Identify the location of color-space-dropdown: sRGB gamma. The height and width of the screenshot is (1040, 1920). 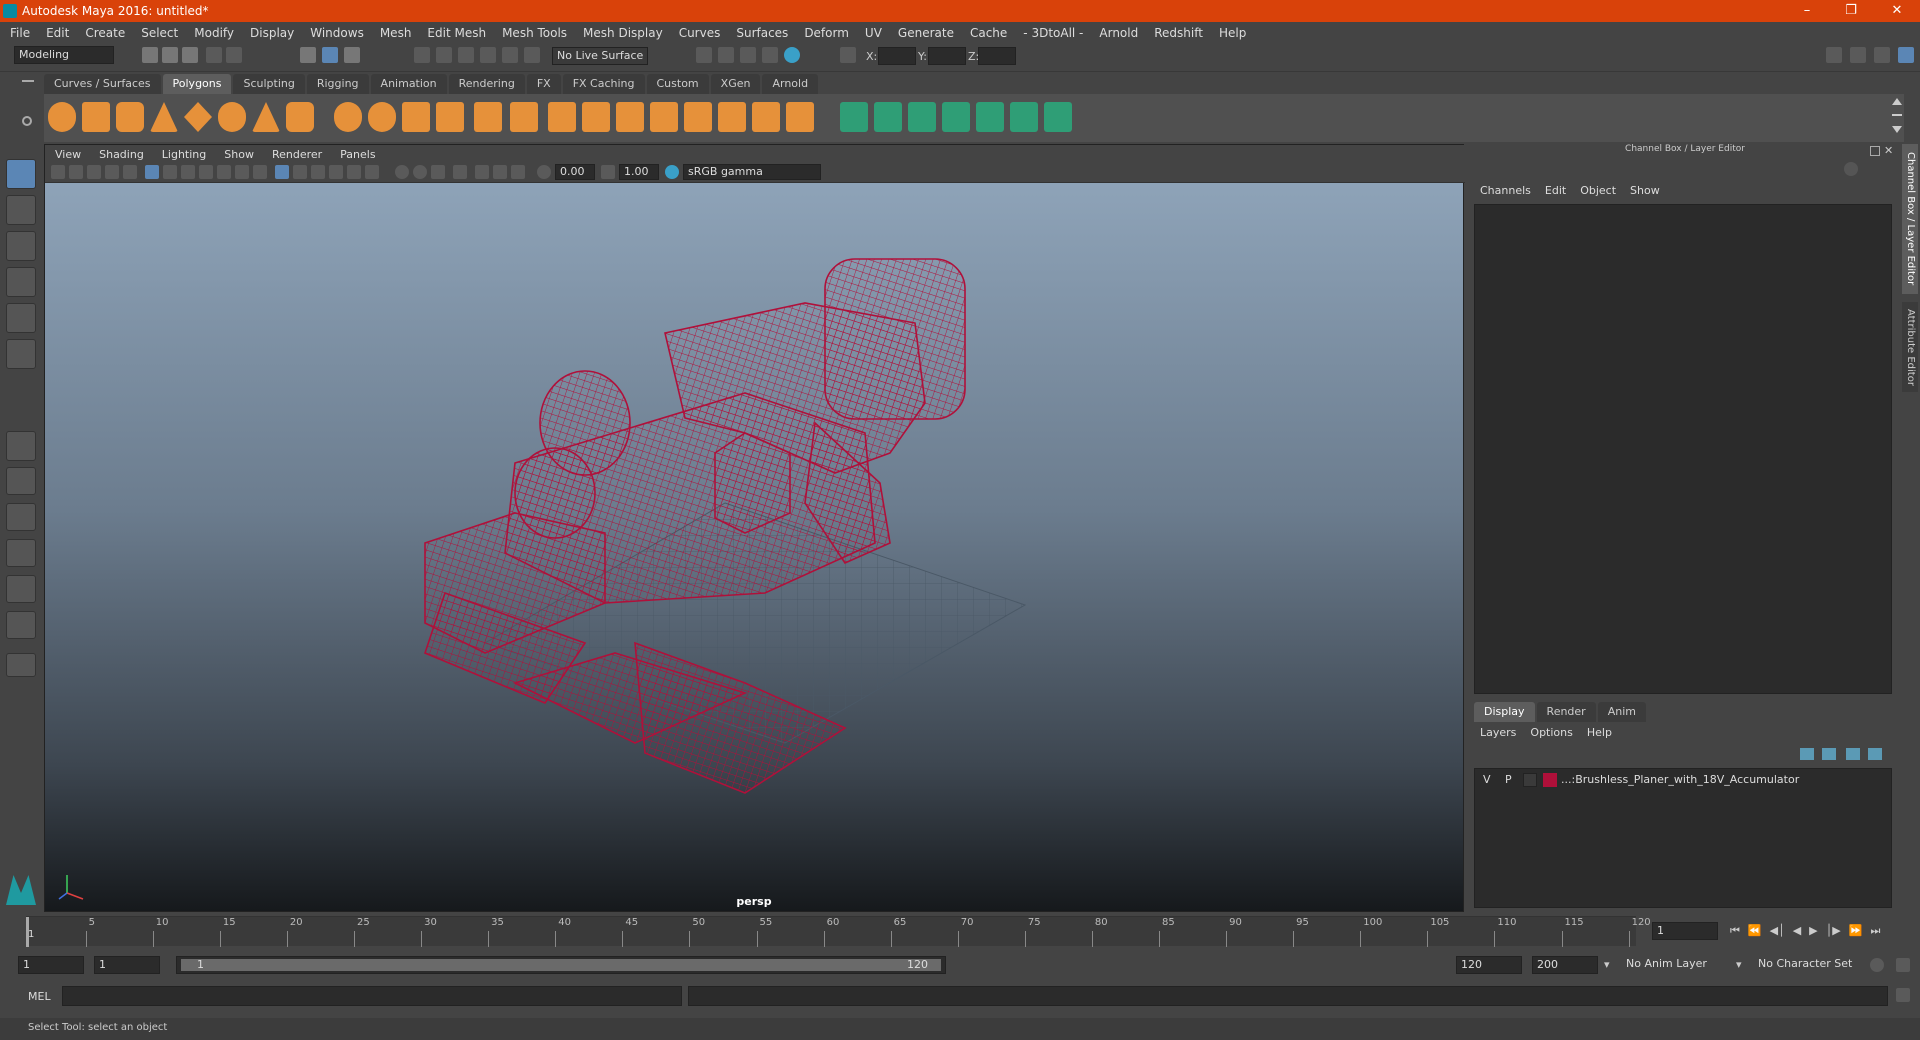
(752, 172).